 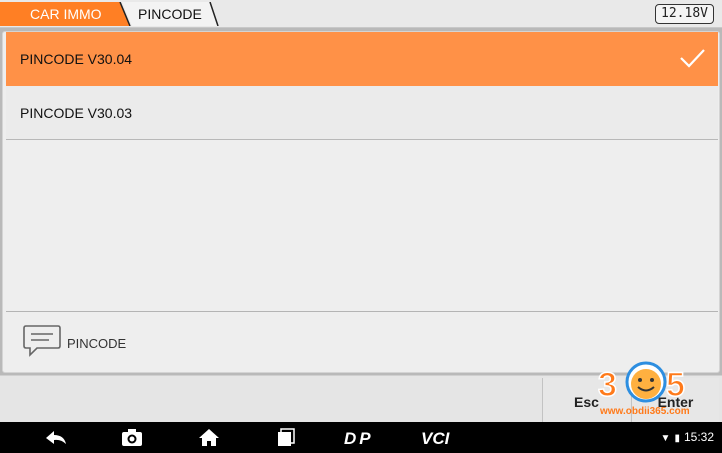 What do you see at coordinates (665, 438) in the screenshot?
I see `wifi-icon: ▼` at bounding box center [665, 438].